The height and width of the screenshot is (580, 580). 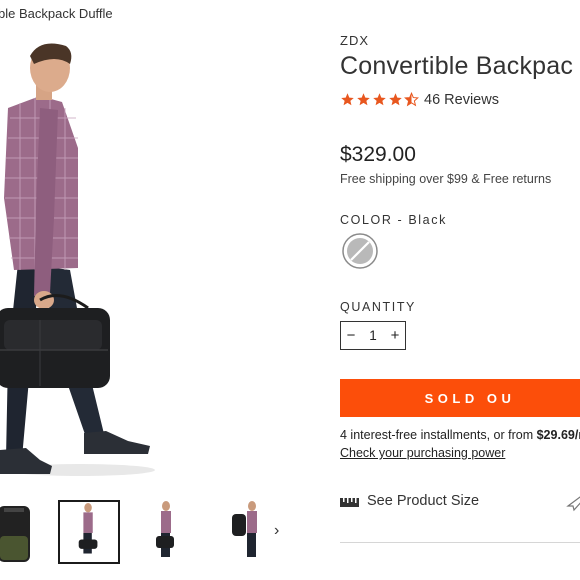 I want to click on quantity-stepper: − 1 +, so click(x=373, y=335).